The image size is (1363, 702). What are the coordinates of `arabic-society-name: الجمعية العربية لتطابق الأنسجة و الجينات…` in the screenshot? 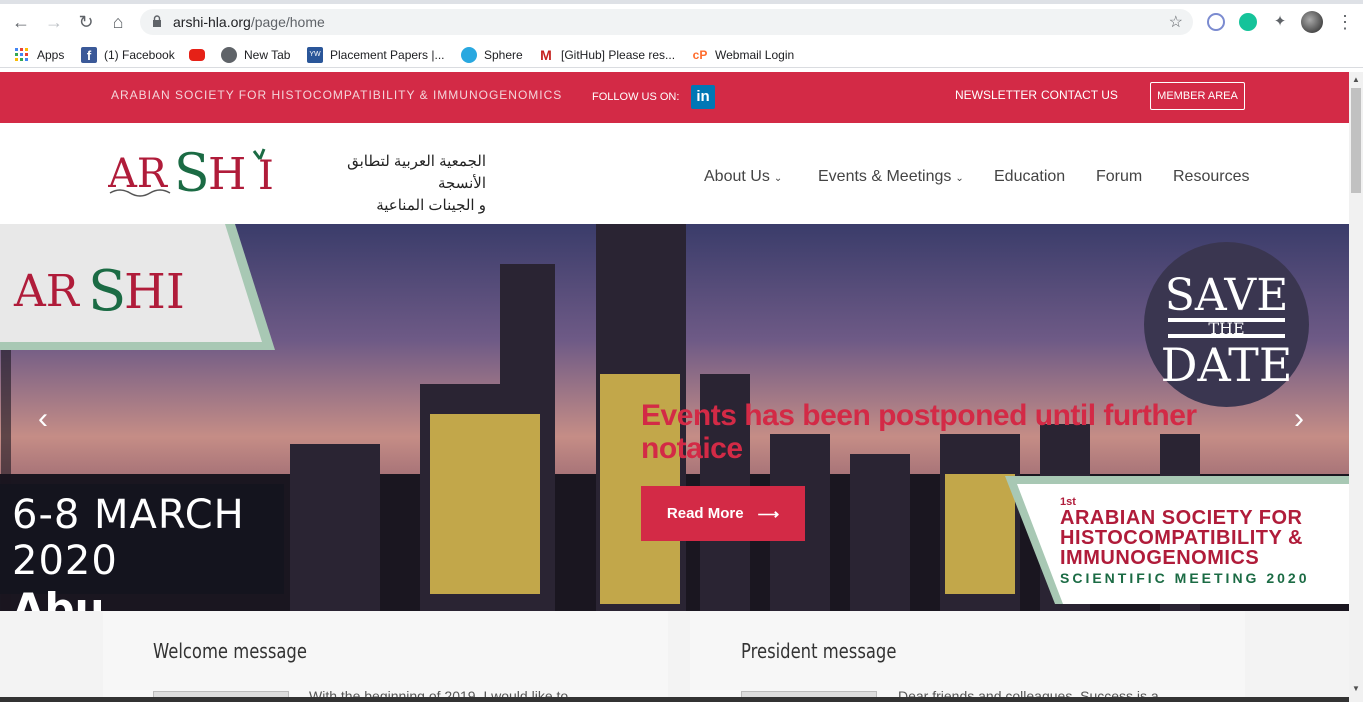 It's located at (393, 184).